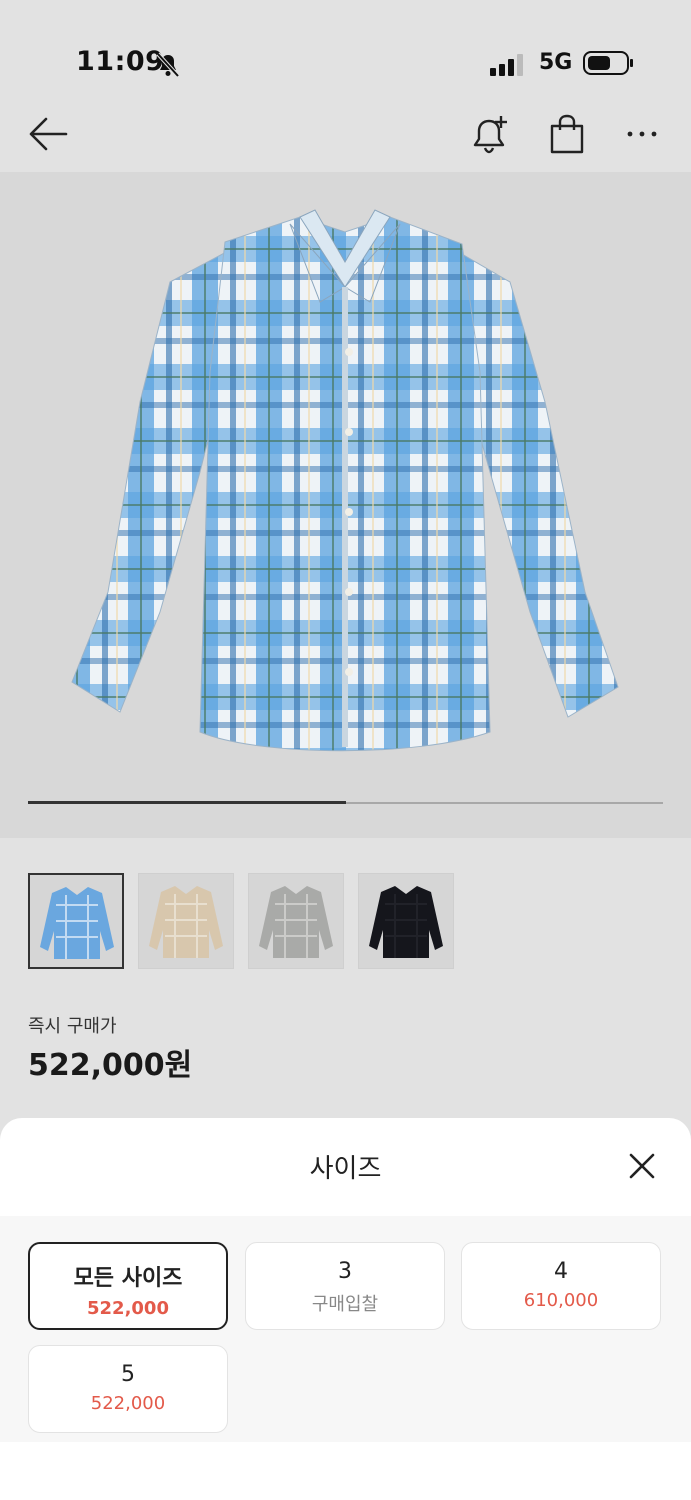 The width and height of the screenshot is (691, 1500). What do you see at coordinates (345, 1271) in the screenshot?
I see `size-name: 3` at bounding box center [345, 1271].